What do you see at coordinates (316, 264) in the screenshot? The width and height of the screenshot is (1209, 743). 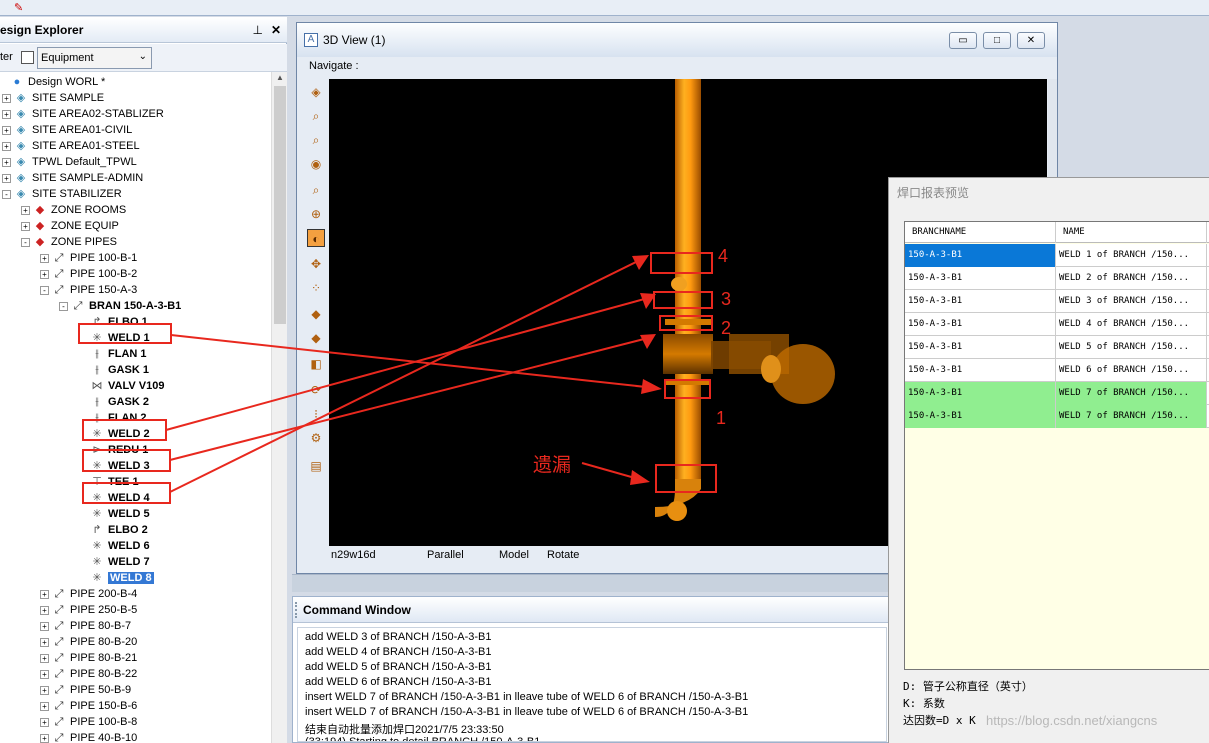 I see `pan-icon: ✥` at bounding box center [316, 264].